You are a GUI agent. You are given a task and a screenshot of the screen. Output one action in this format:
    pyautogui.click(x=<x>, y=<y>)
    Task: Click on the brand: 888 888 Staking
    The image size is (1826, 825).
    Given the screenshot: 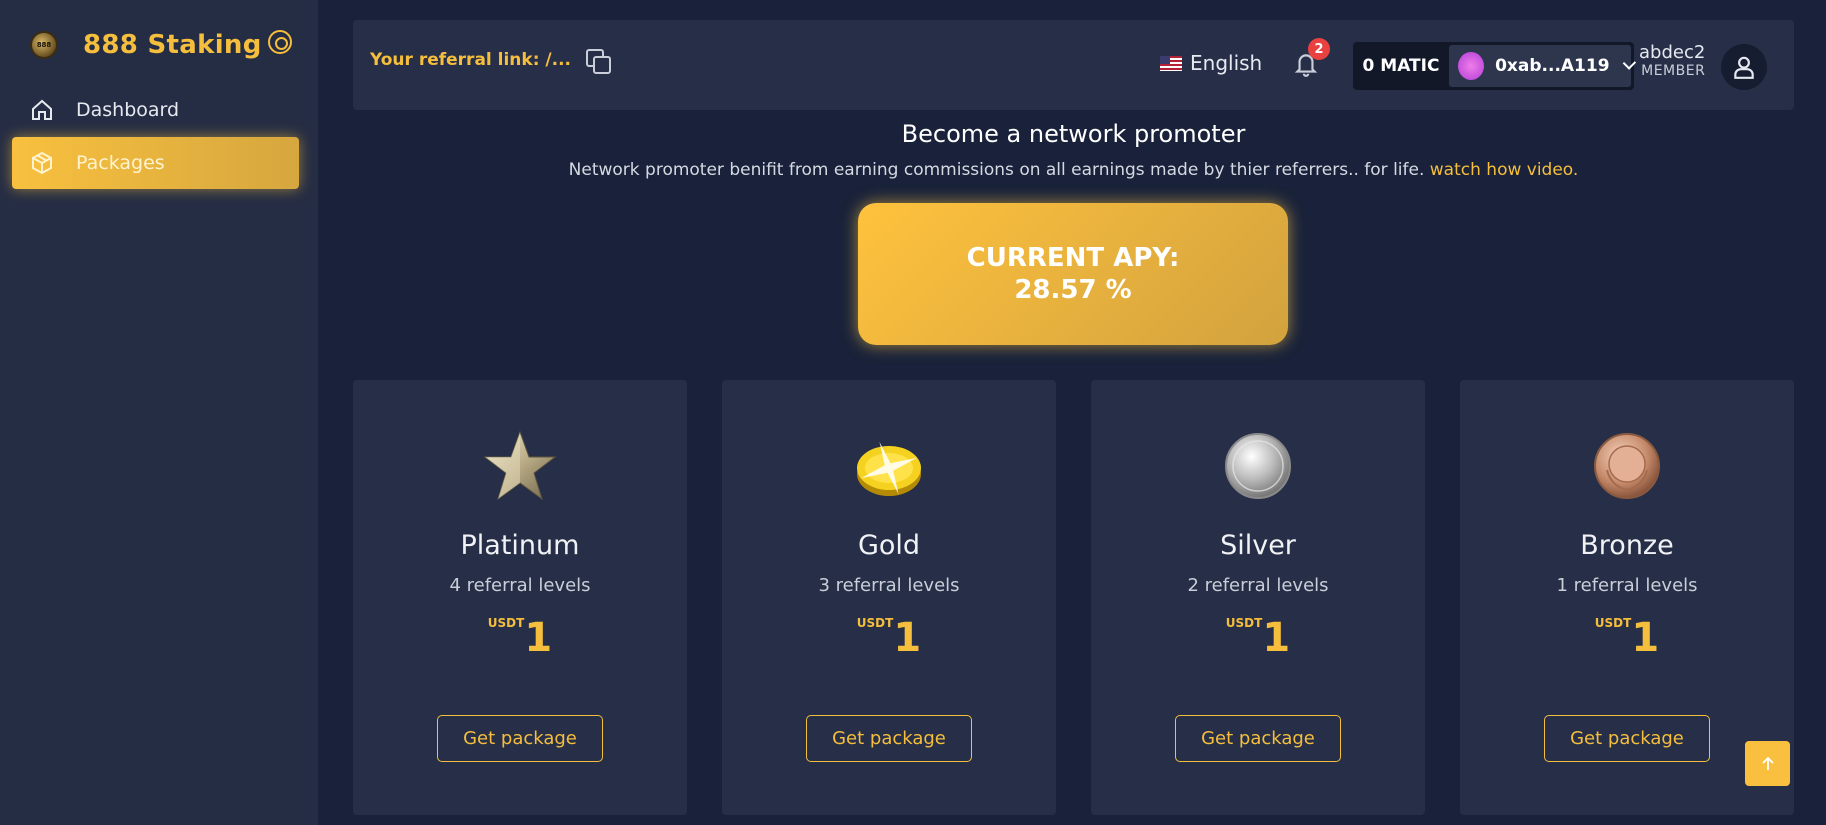 What is the action you would take?
    pyautogui.click(x=146, y=45)
    